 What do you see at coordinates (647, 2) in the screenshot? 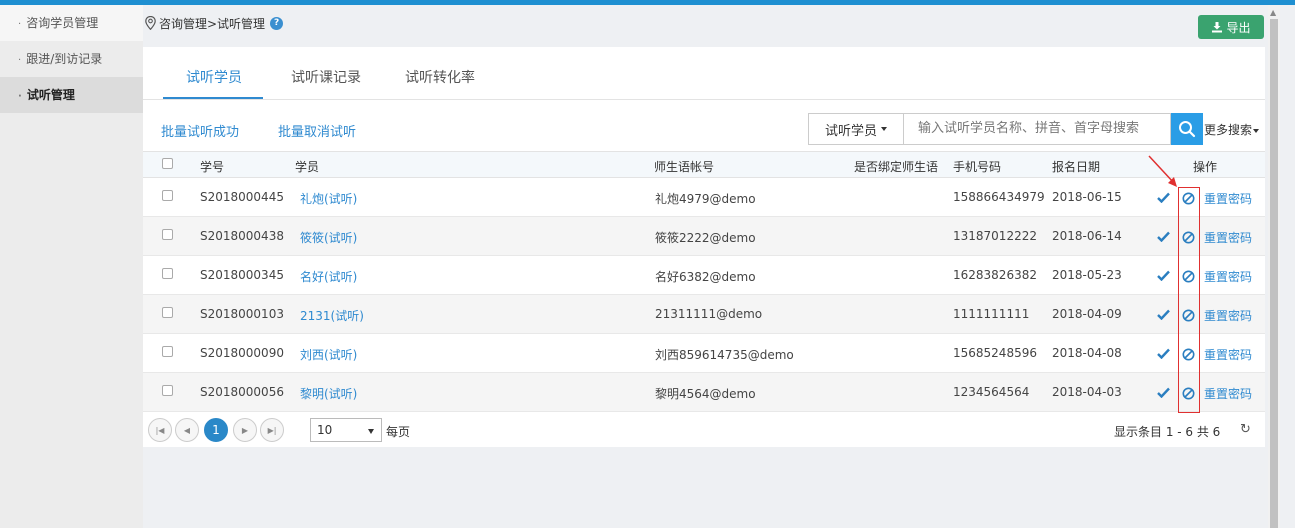
I see `top-accent-bar` at bounding box center [647, 2].